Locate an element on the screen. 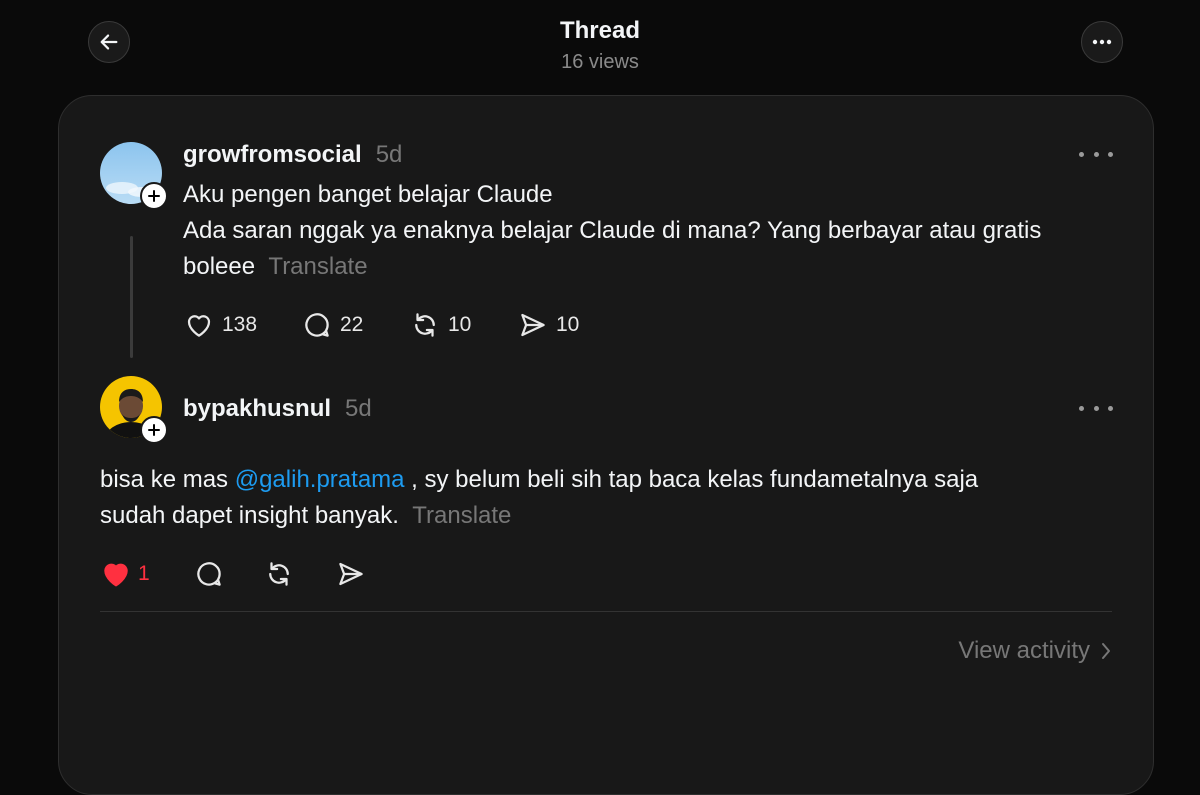 This screenshot has width=1200, height=795. like-button: 138 is located at coordinates (243, 325).